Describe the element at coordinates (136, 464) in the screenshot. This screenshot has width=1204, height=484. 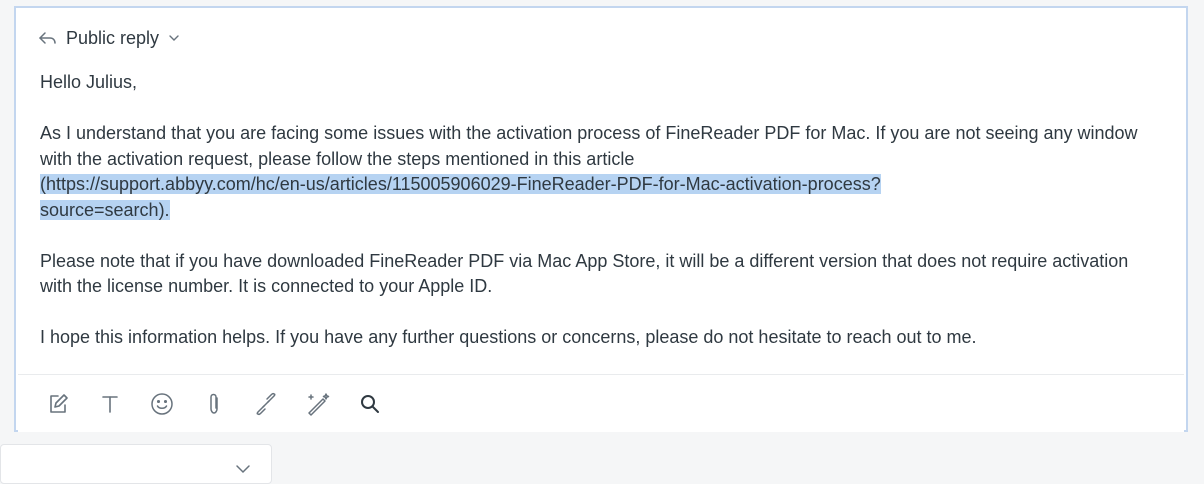
I see `secondary-dropdown` at that location.